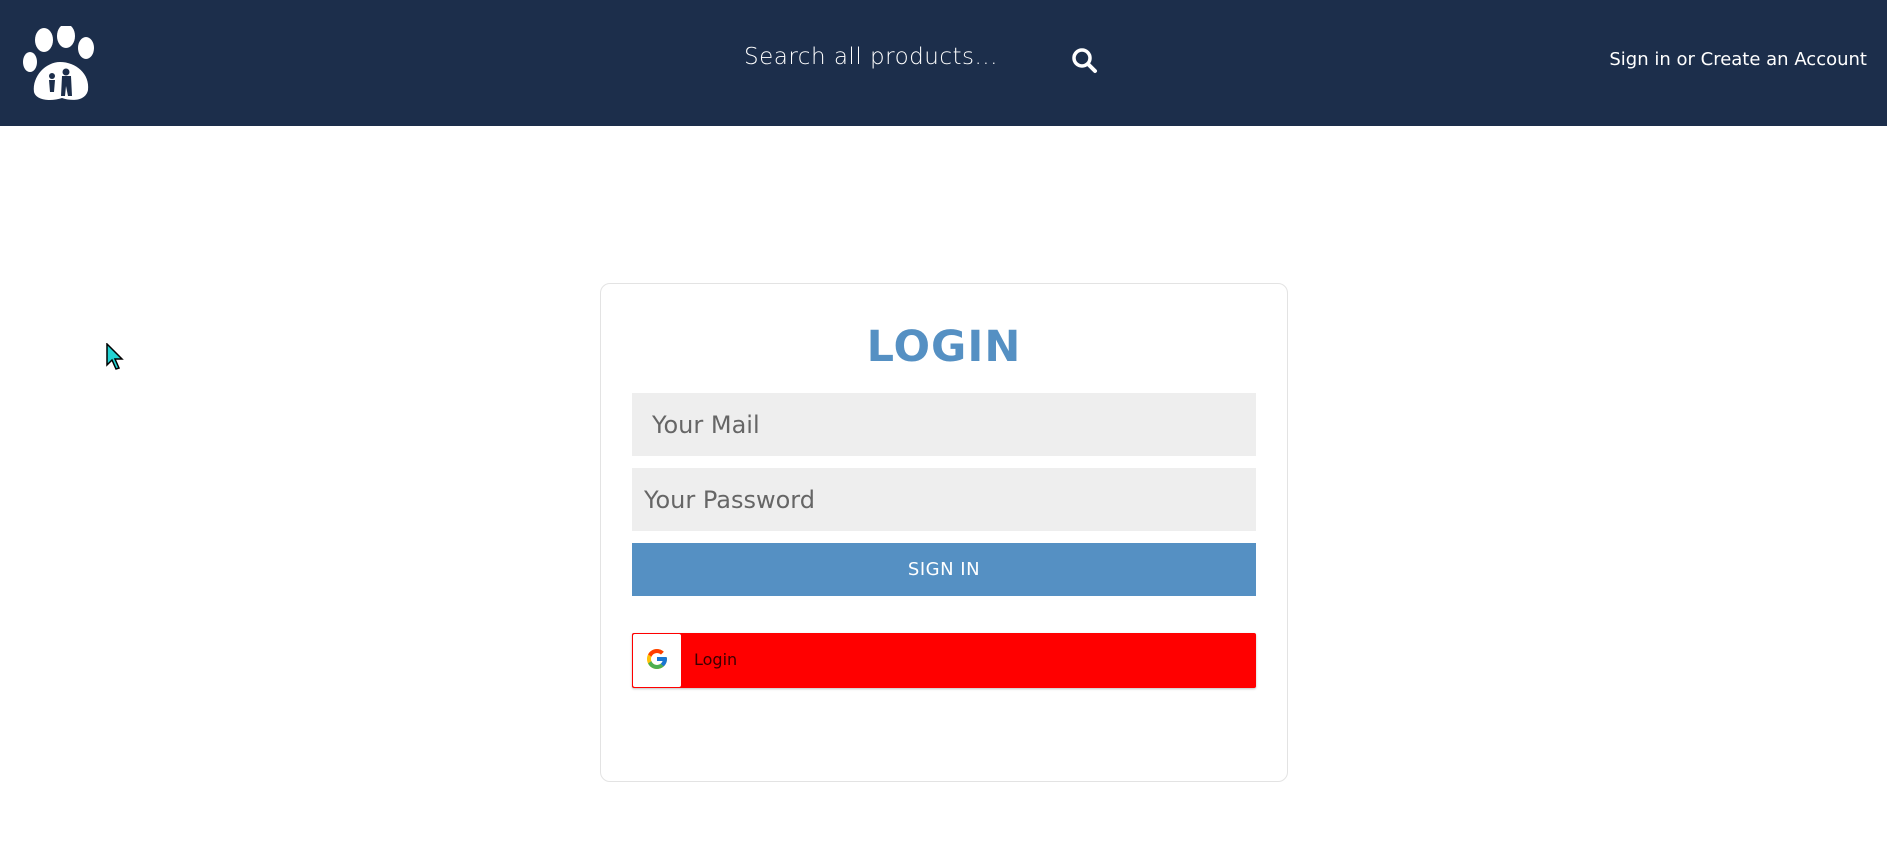 The width and height of the screenshot is (1887, 866). I want to click on login-title: LOGIN, so click(944, 347).